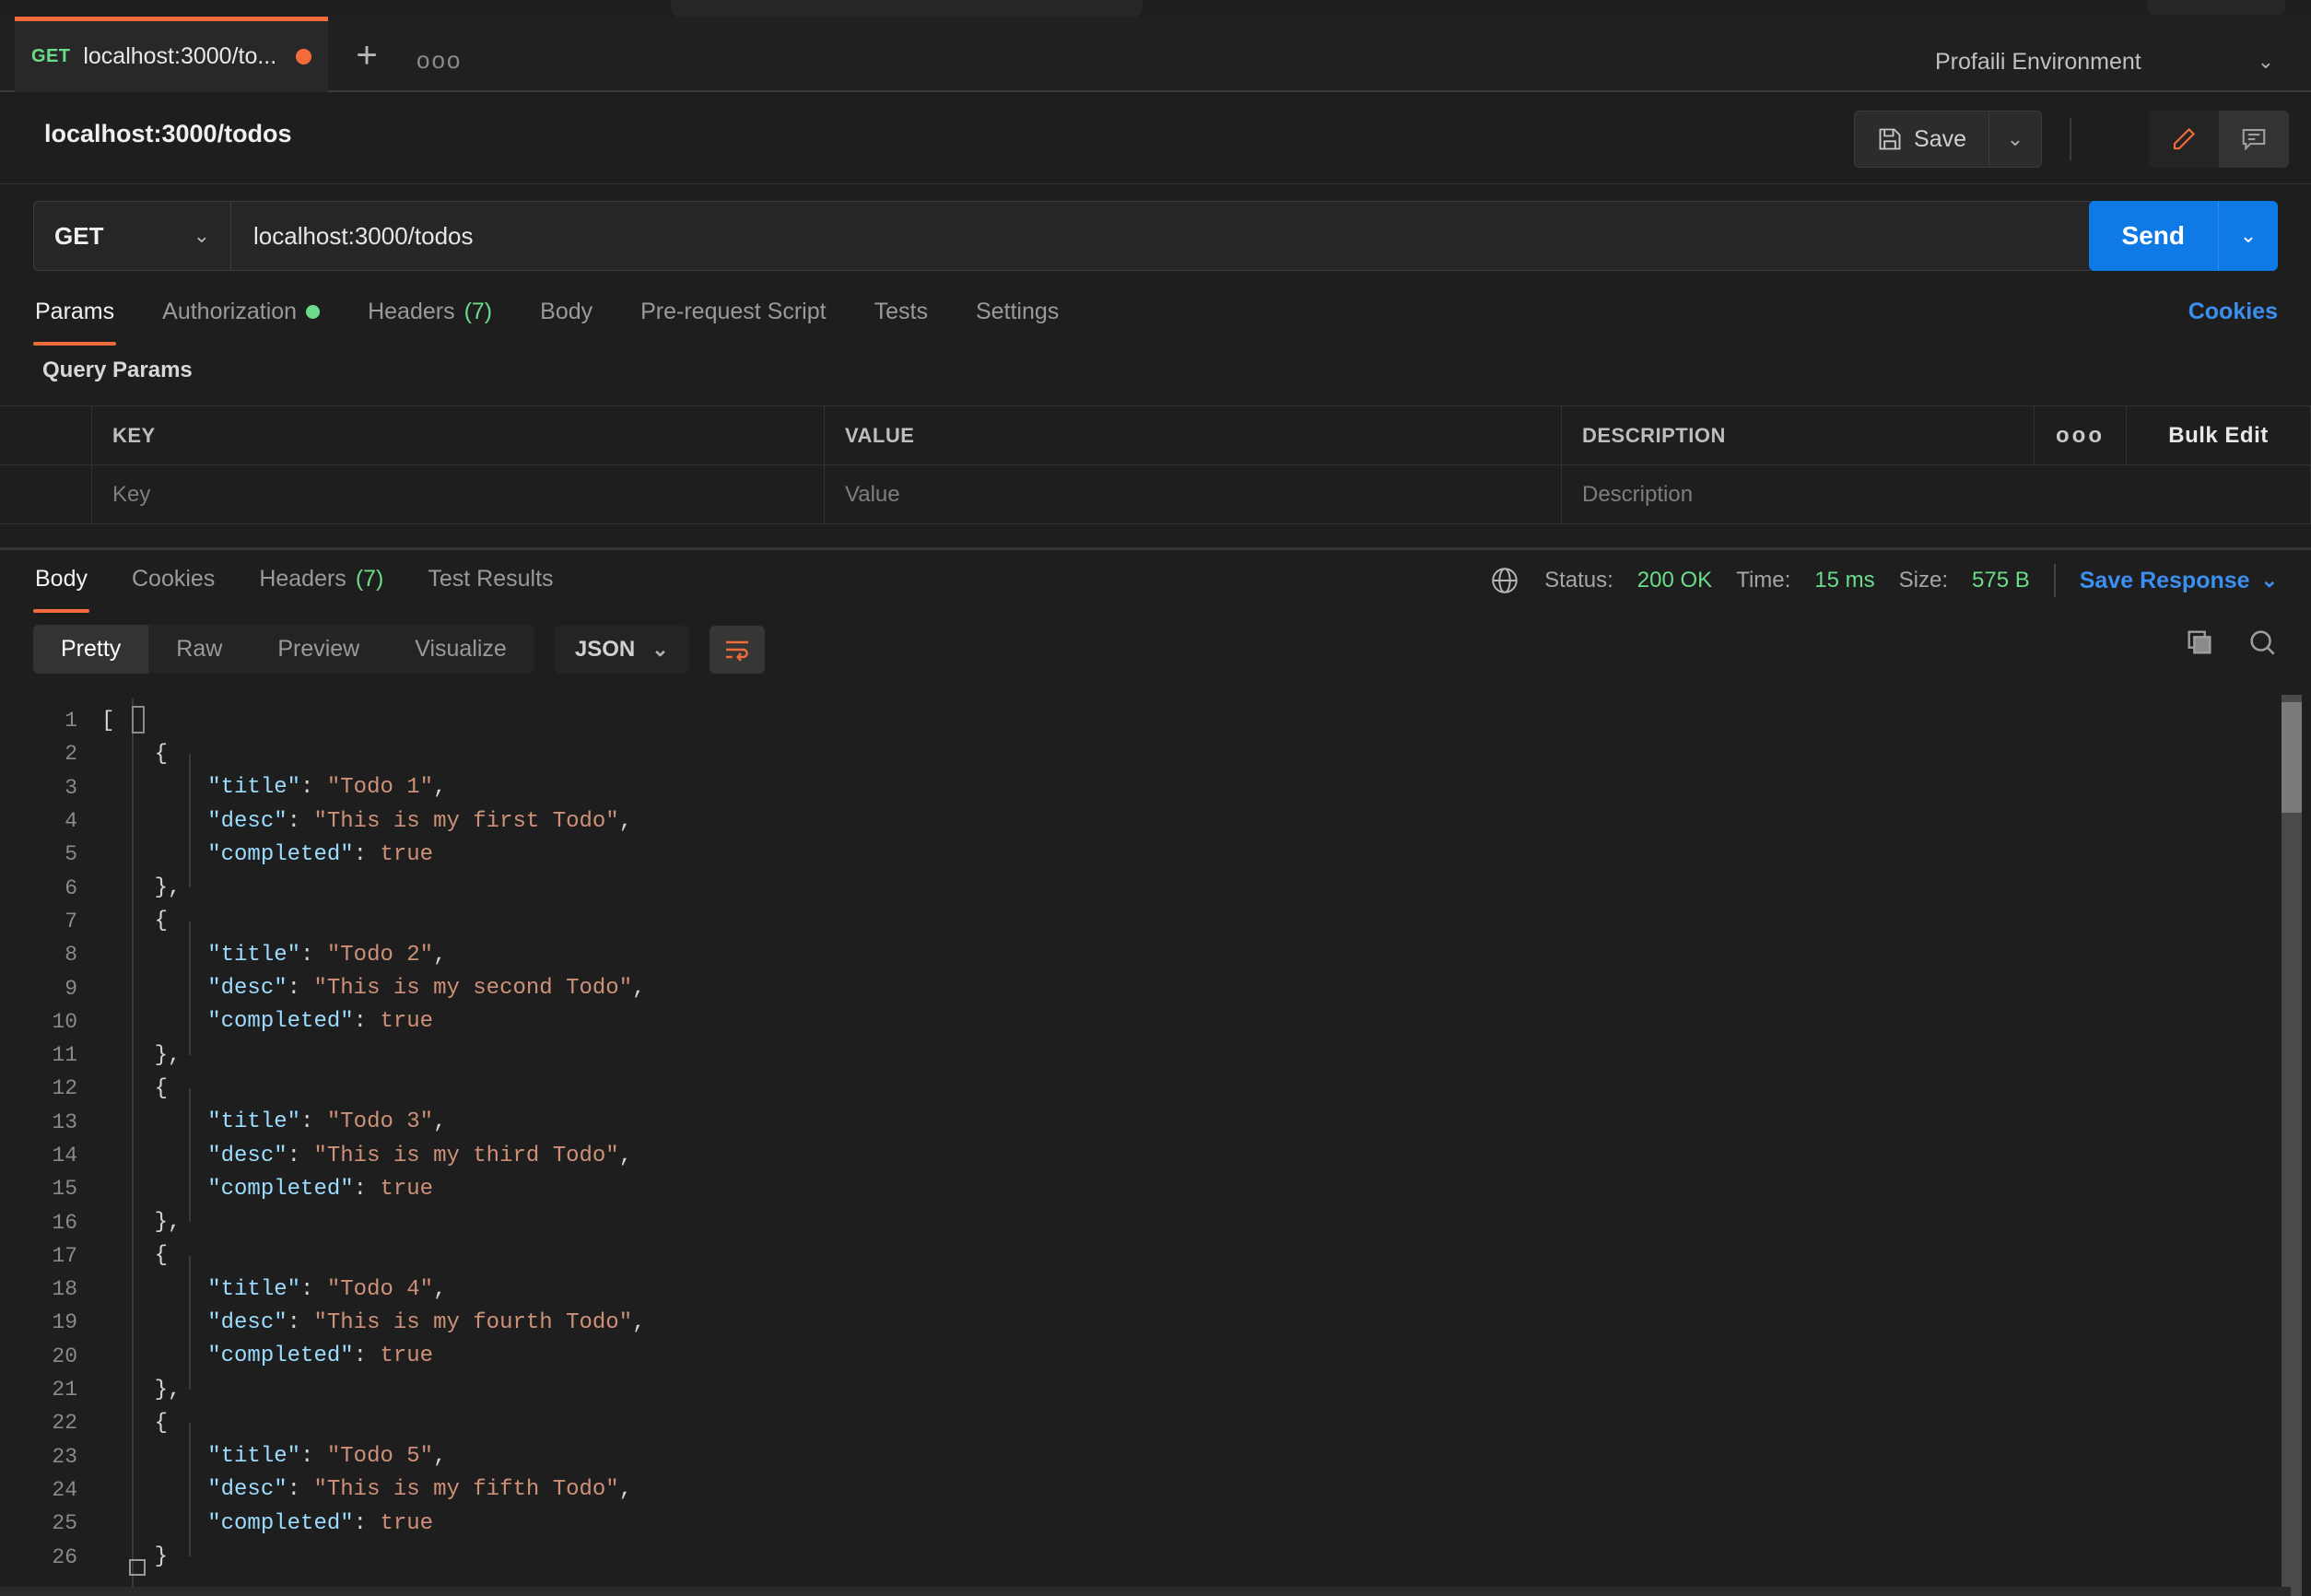 The height and width of the screenshot is (1596, 2311). I want to click on code-line: 17 {, so click(1155, 1256).